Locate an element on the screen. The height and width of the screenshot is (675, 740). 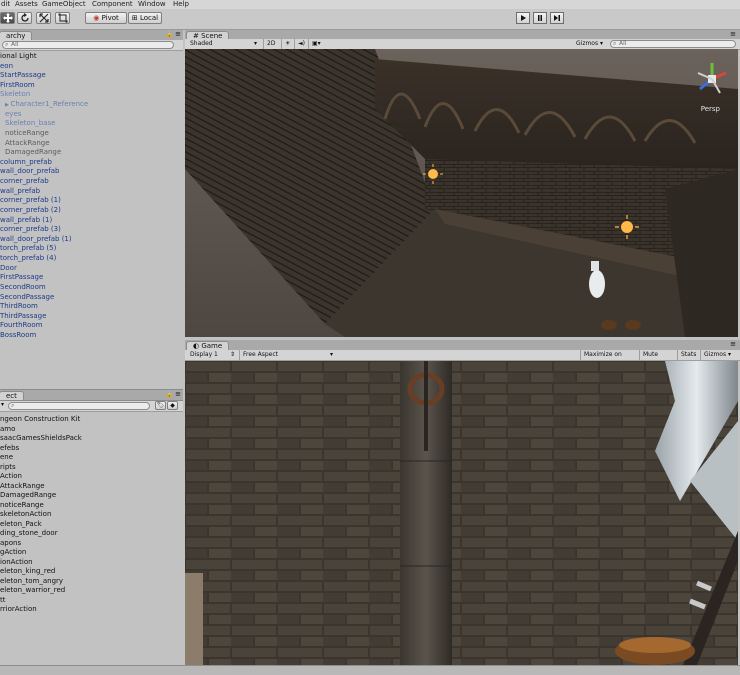
hierarchy-item: BossRoom is located at coordinates (18, 335).